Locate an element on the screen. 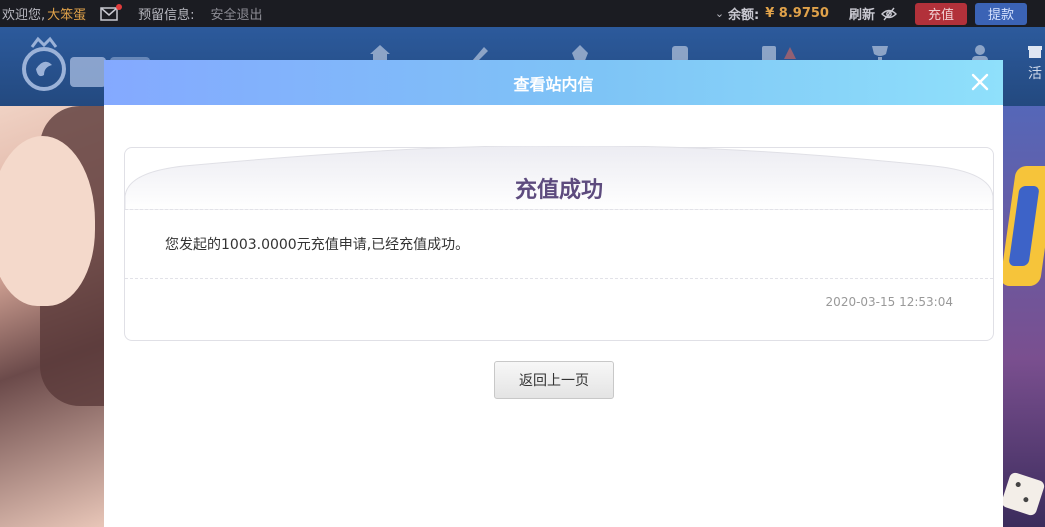  message-body: 您发起的1003.0000元充值申请,已经充值成功。 is located at coordinates (317, 245).